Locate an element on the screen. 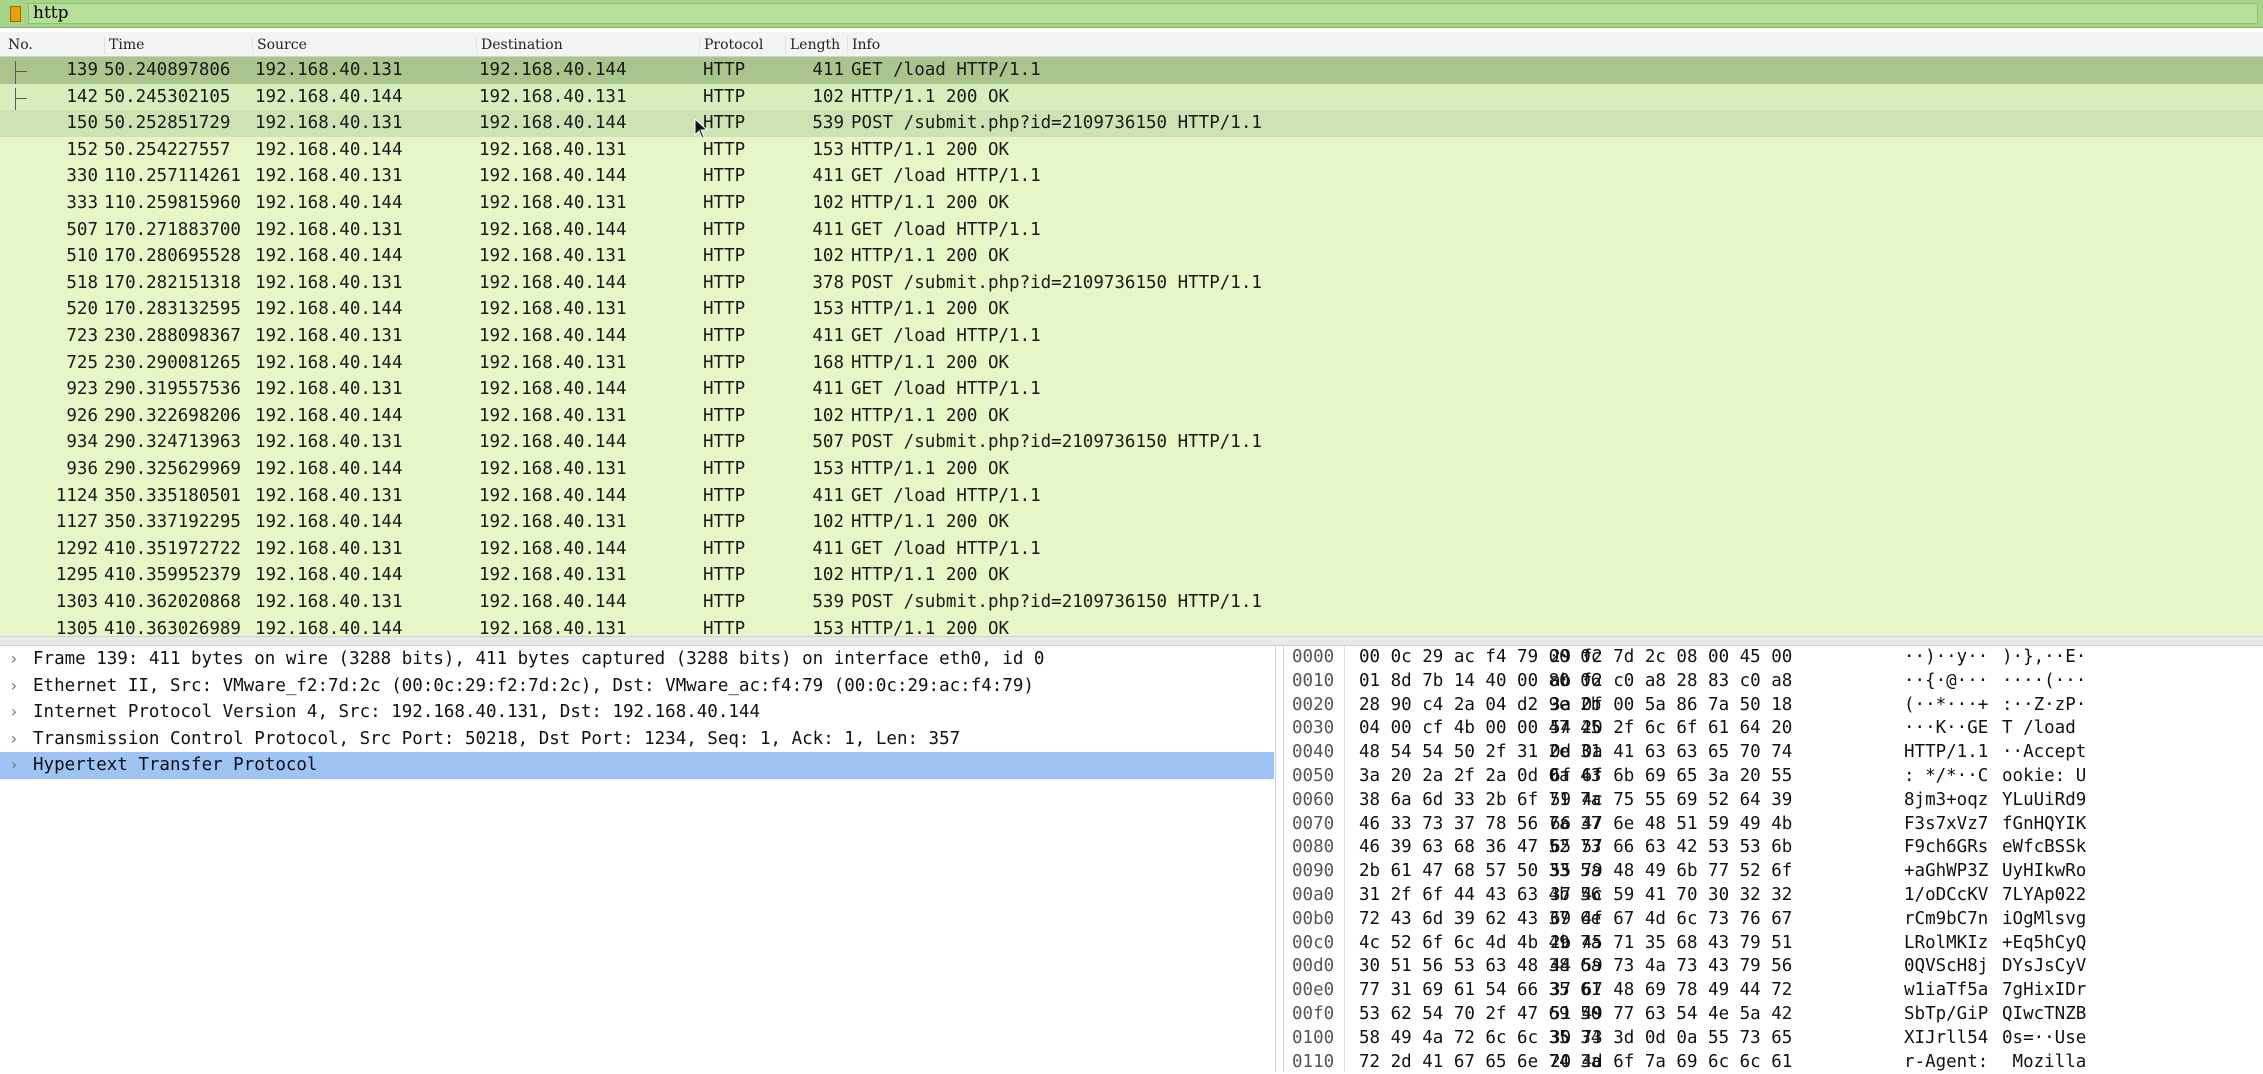  byte-offset: 00c0 is located at coordinates (1313, 942).